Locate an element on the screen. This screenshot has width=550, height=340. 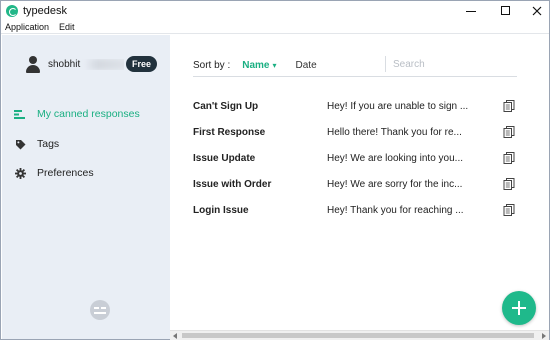
maximize-icon is located at coordinates (505, 10).